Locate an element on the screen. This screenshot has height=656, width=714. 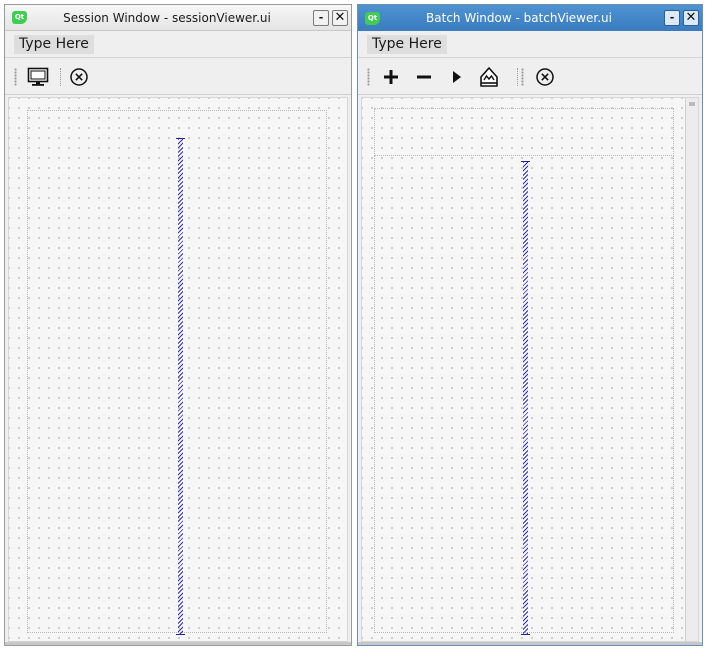
session-menubar: Type Here is located at coordinates (178, 45).